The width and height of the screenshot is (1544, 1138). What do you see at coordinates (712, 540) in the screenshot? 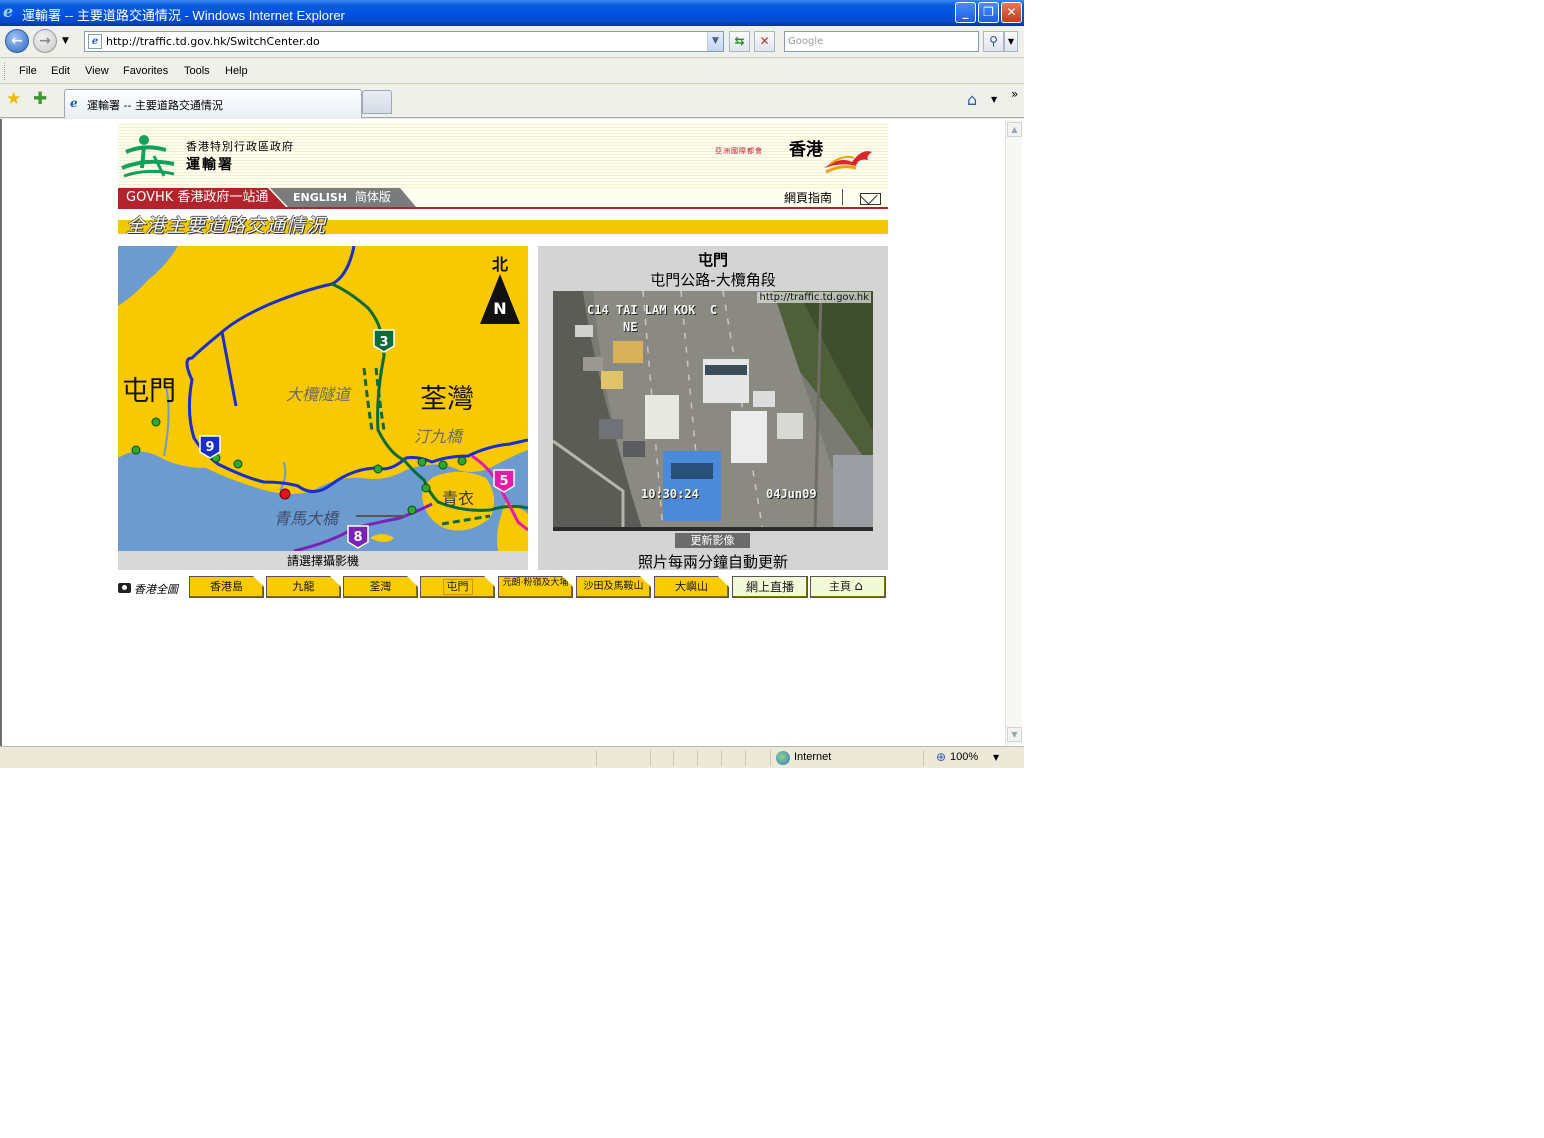
I see `refresh-image-button: 更新影像` at bounding box center [712, 540].